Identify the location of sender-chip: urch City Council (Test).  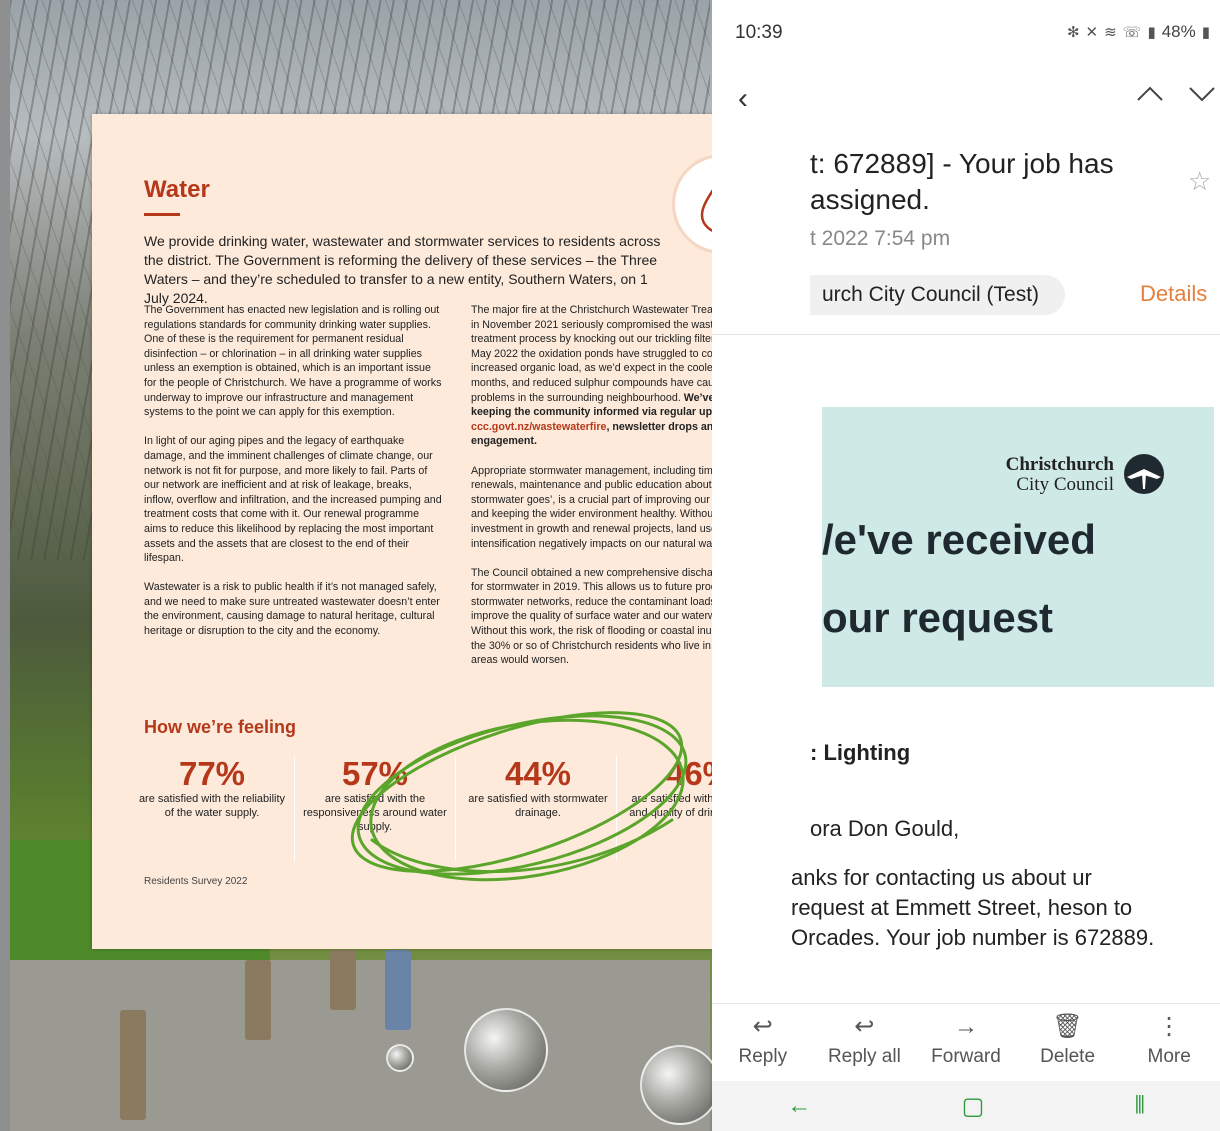
(937, 295).